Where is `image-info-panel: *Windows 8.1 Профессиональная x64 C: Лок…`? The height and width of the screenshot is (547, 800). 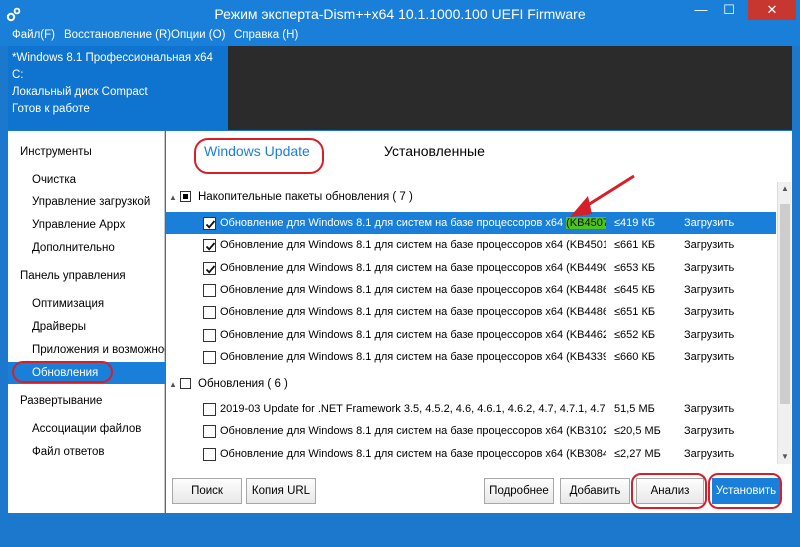 image-info-panel: *Windows 8.1 Профессиональная x64 C: Лок… is located at coordinates (118, 88).